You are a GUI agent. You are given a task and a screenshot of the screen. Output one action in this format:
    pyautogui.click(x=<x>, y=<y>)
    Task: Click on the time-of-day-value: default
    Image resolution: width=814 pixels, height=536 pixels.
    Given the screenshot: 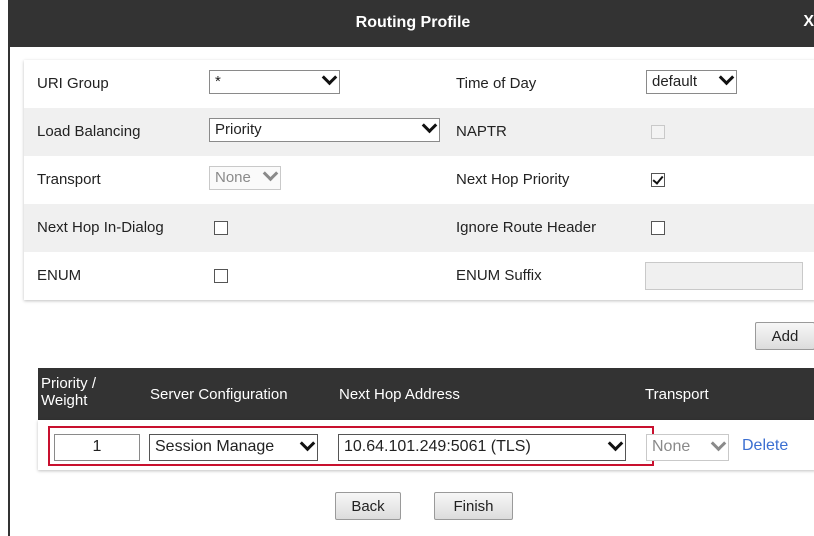 What is the action you would take?
    pyautogui.click(x=675, y=81)
    